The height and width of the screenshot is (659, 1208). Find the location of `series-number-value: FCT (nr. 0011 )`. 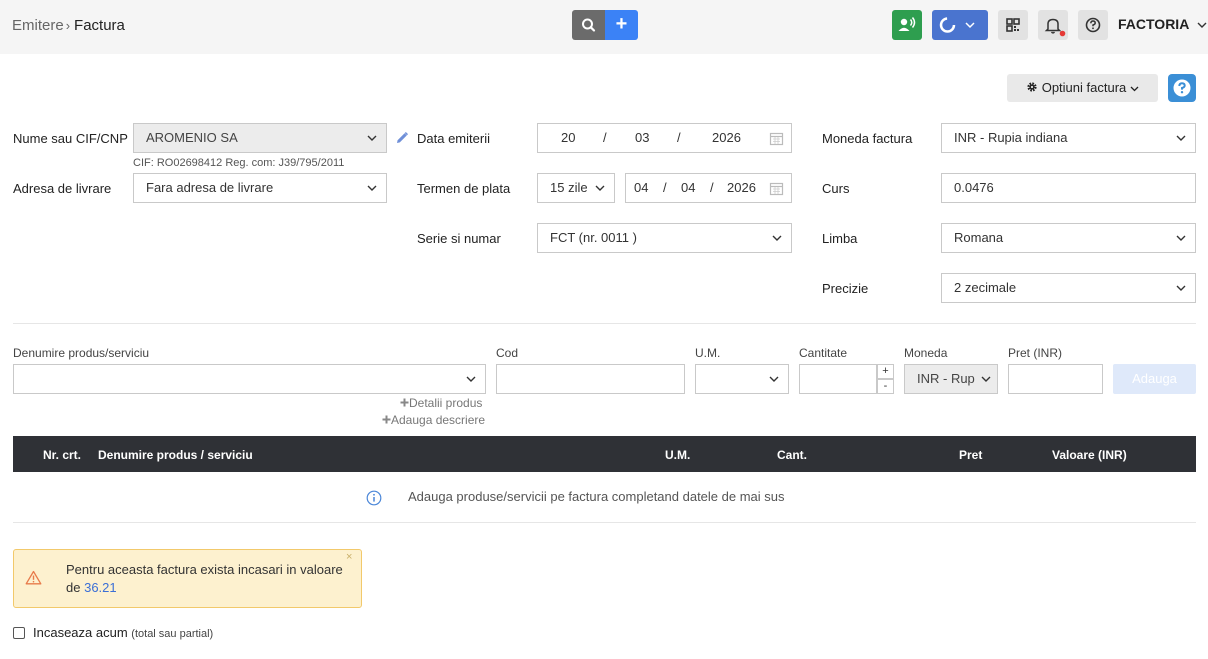

series-number-value: FCT (nr. 0011 ) is located at coordinates (593, 237).